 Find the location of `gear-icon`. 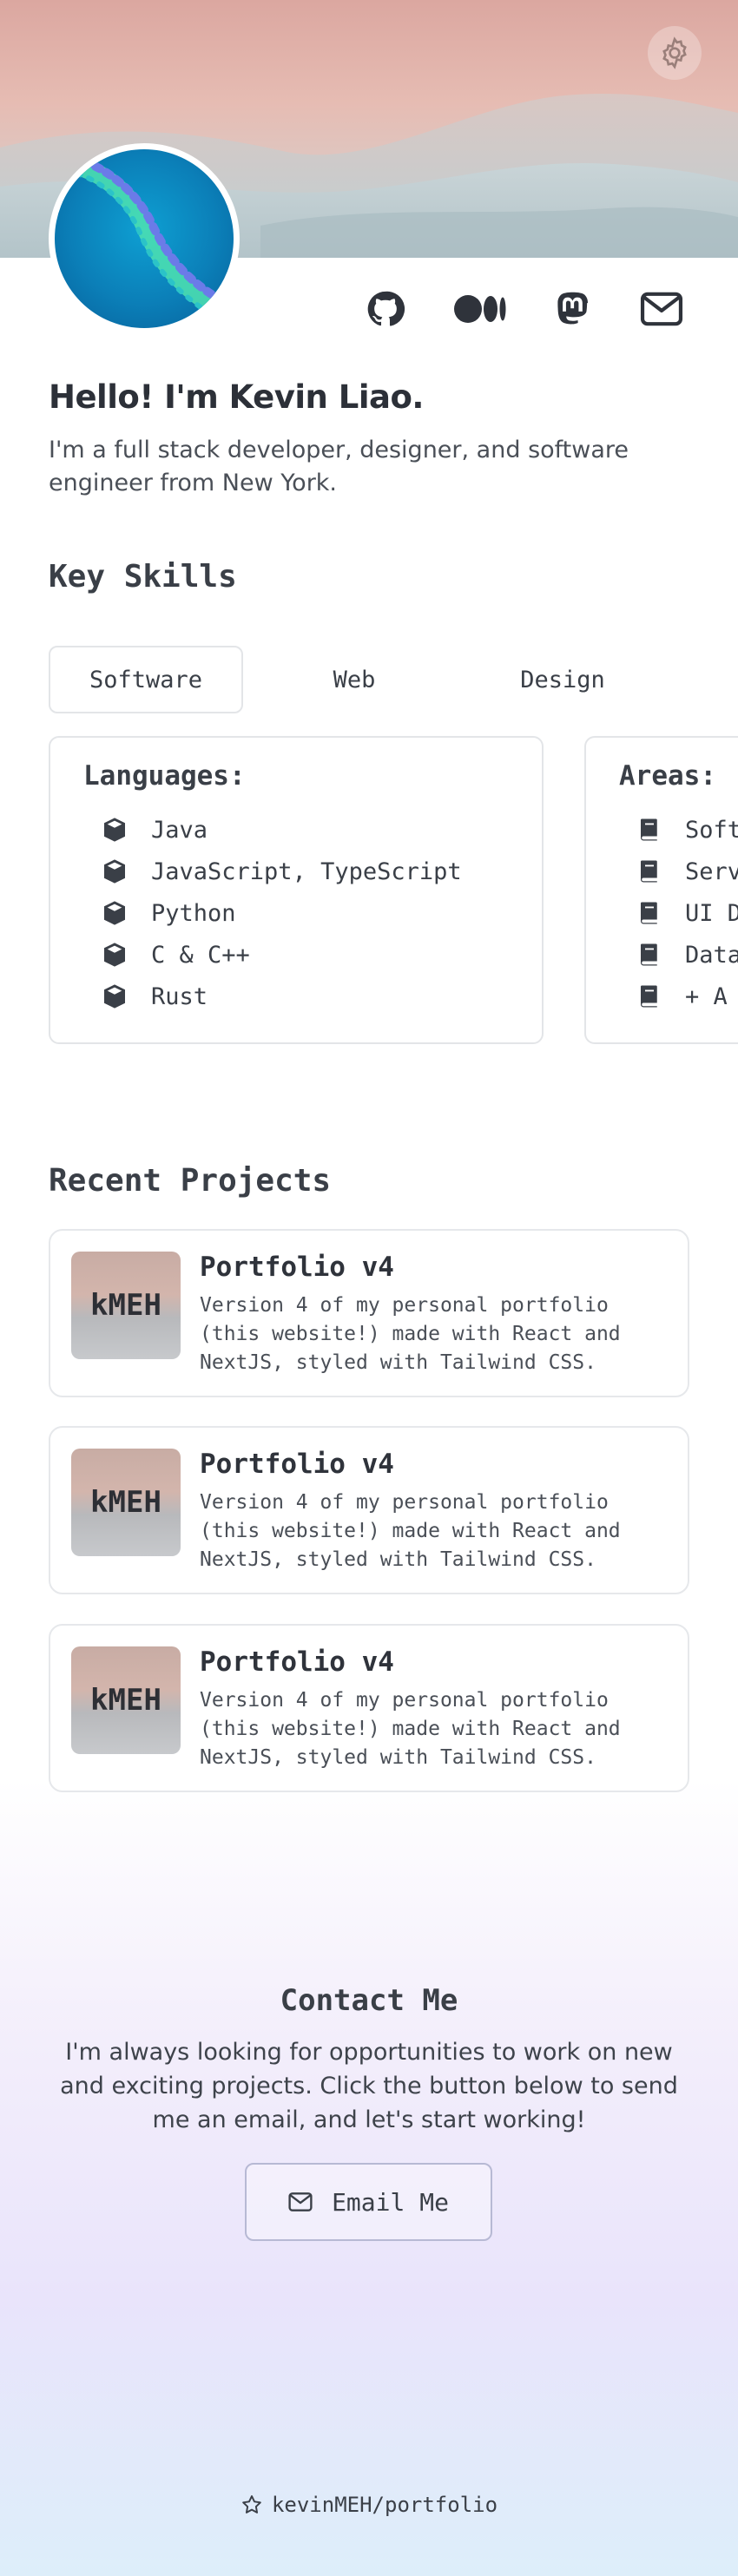

gear-icon is located at coordinates (674, 52).